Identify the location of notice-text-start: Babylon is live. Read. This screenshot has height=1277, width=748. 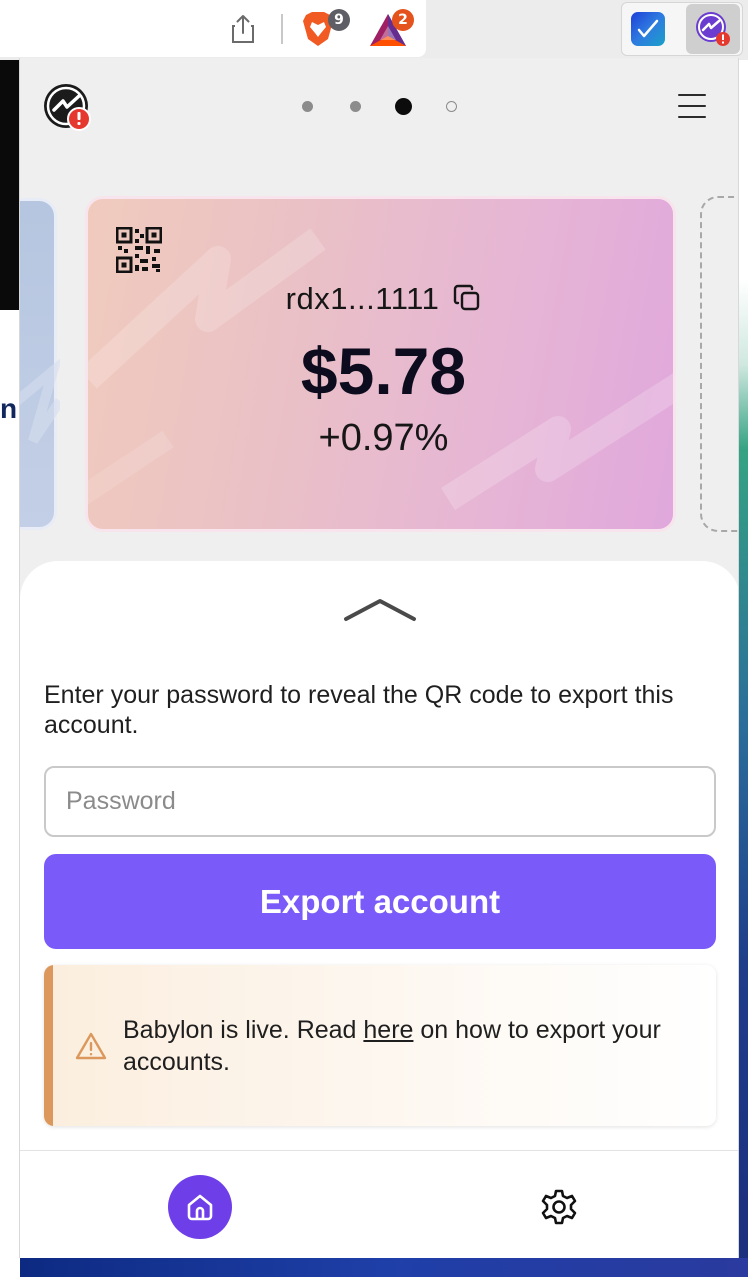
(243, 1030).